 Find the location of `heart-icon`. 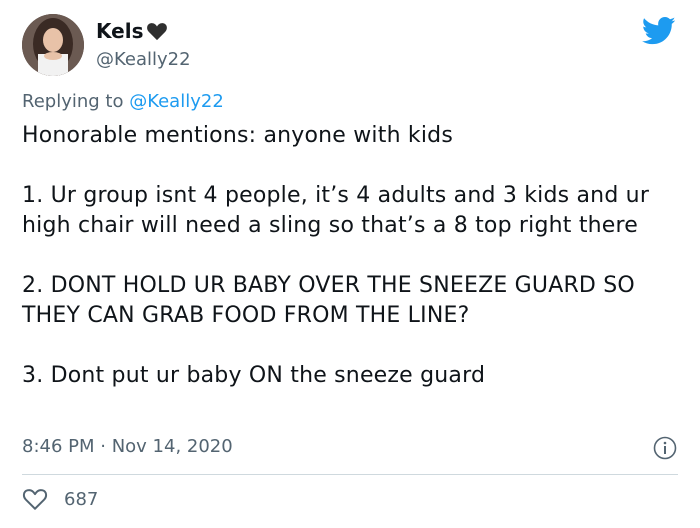

heart-icon is located at coordinates (157, 32).